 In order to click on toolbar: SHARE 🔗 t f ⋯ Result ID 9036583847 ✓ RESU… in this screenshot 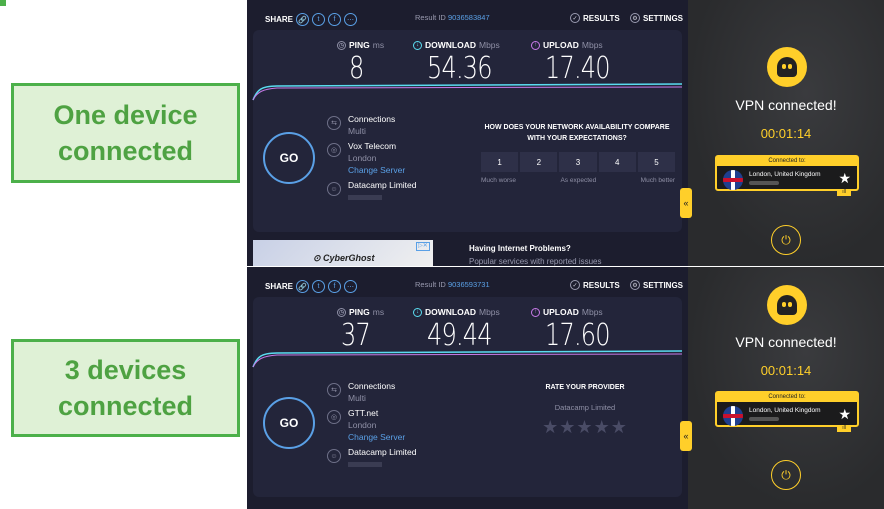, I will do `click(467, 15)`.